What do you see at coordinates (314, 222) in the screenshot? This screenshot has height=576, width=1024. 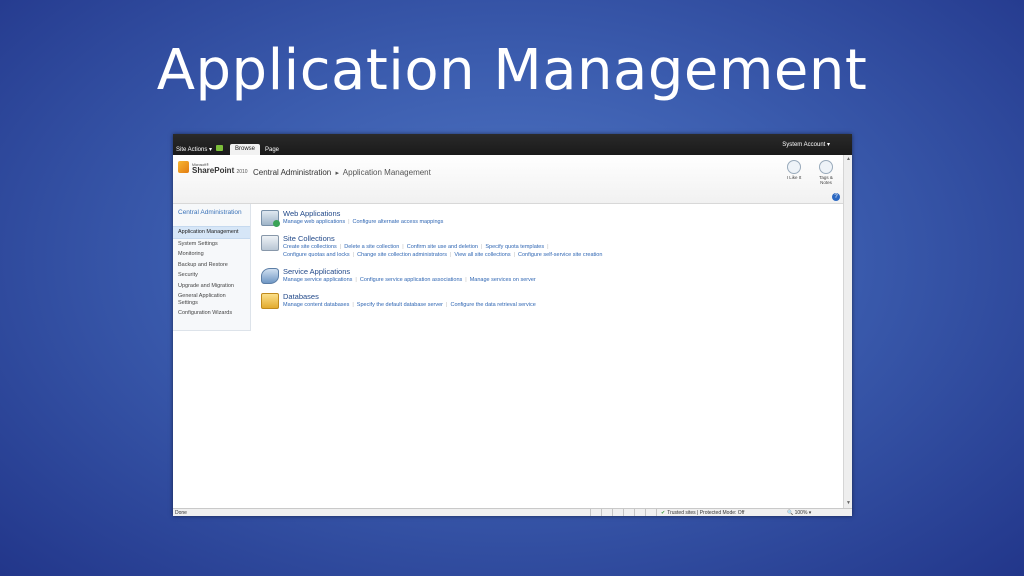 I see `link-manage-web-applications: Manage web applications` at bounding box center [314, 222].